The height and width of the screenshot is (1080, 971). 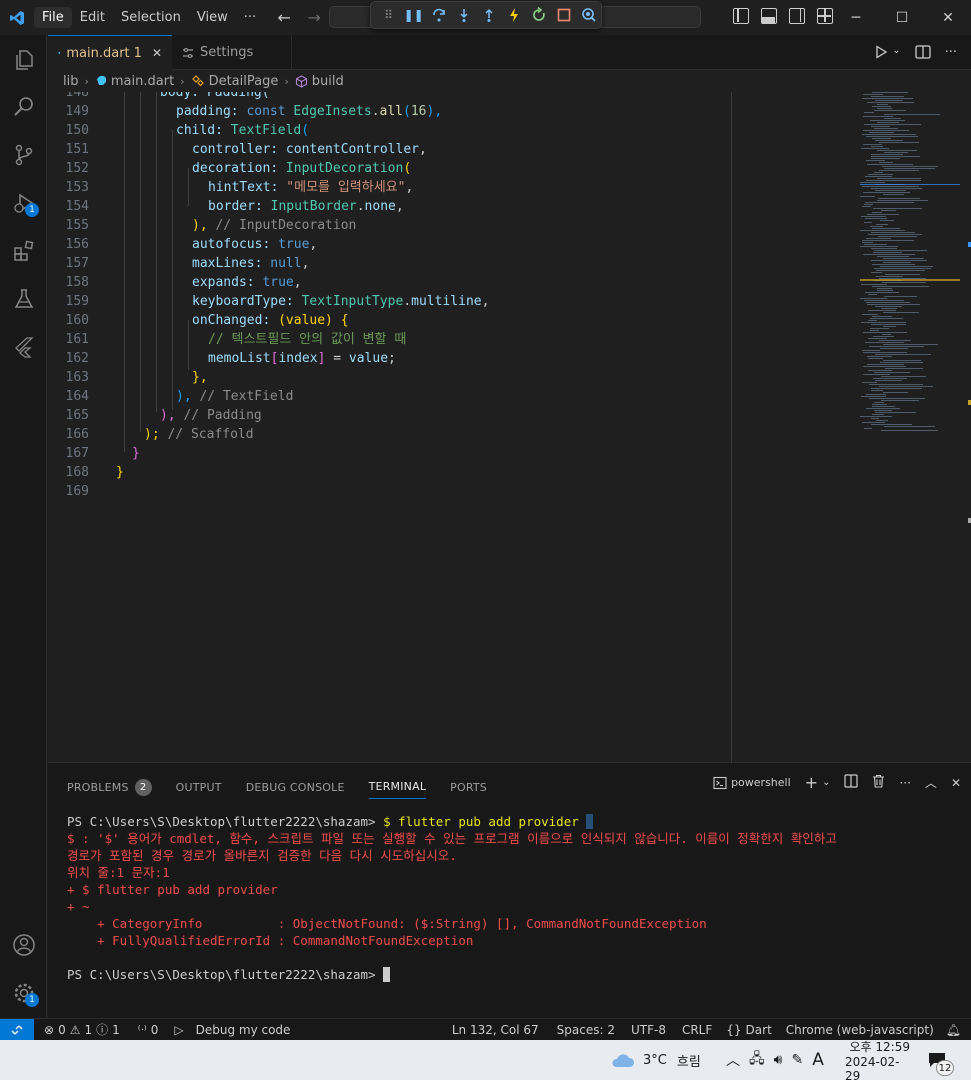 What do you see at coordinates (881, 54) in the screenshot?
I see `run-icon` at bounding box center [881, 54].